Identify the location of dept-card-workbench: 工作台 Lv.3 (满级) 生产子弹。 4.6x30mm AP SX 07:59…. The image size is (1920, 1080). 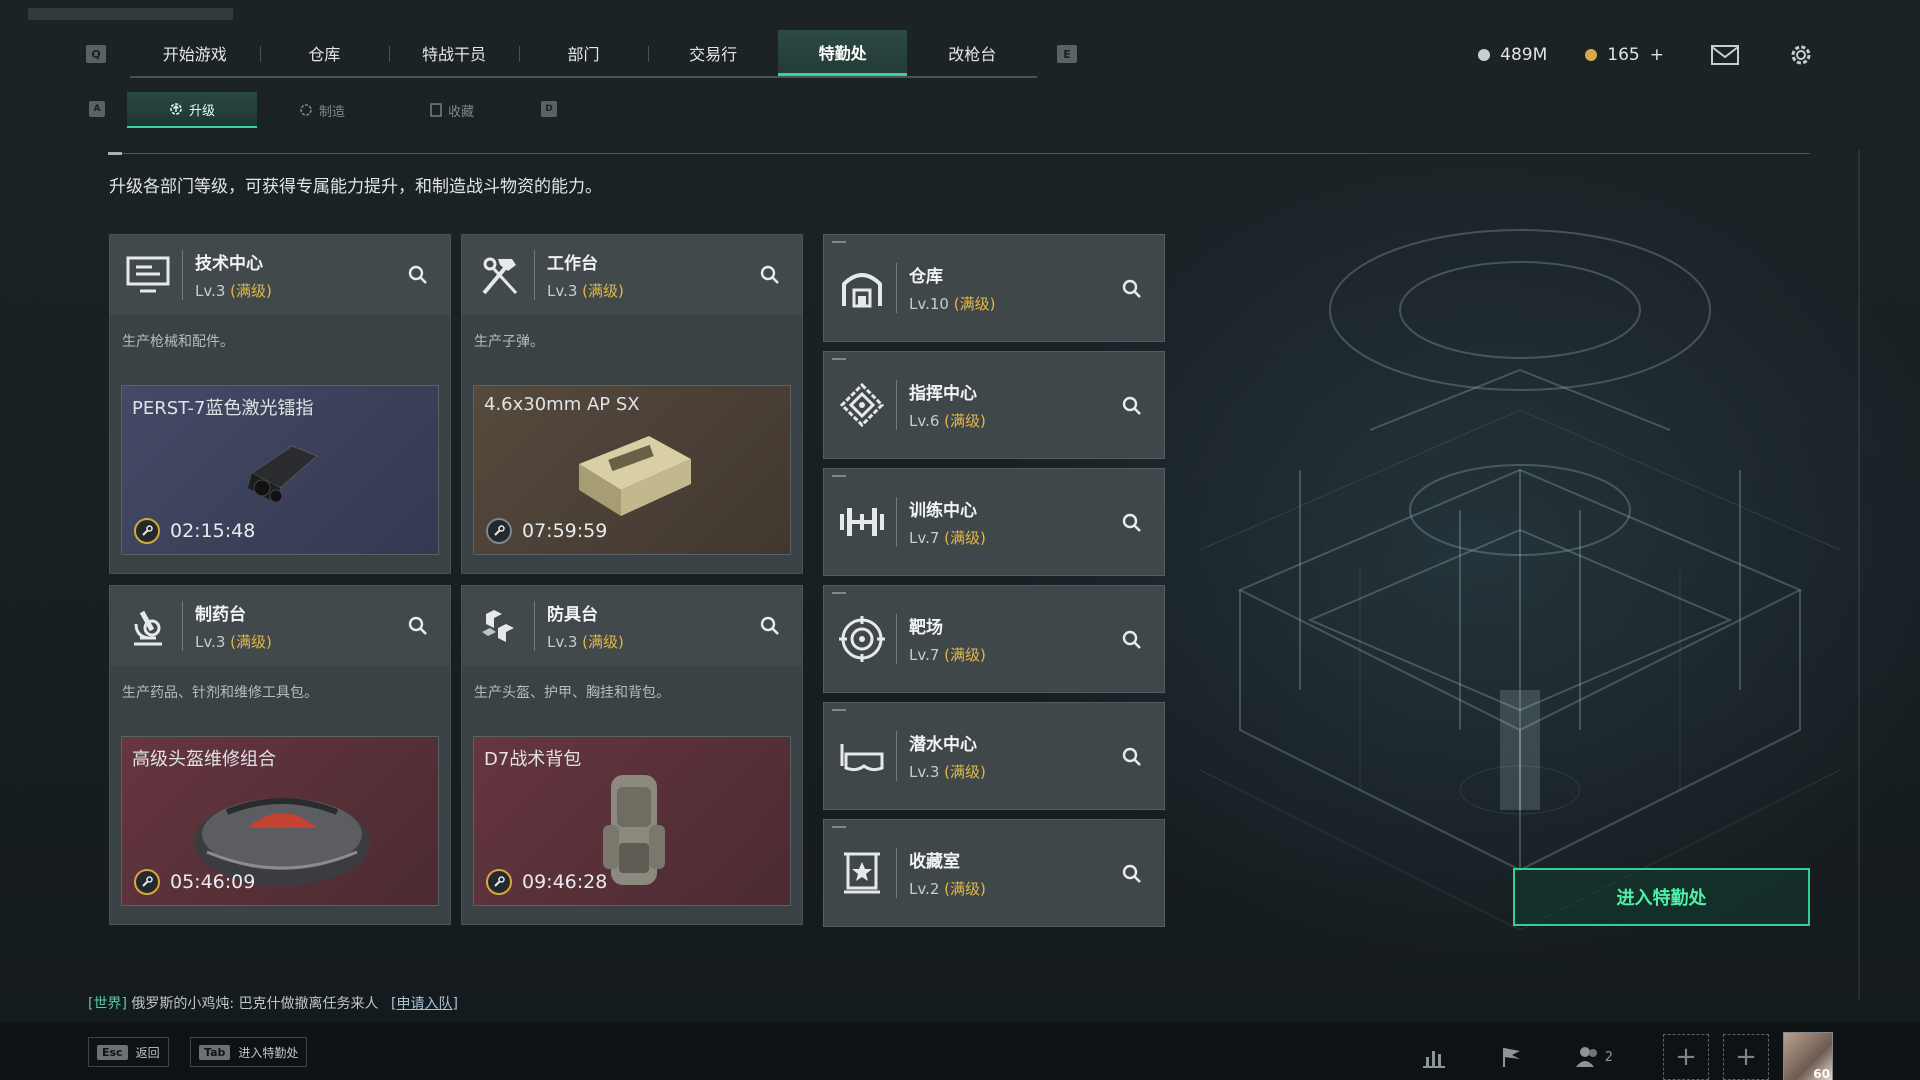
(632, 404).